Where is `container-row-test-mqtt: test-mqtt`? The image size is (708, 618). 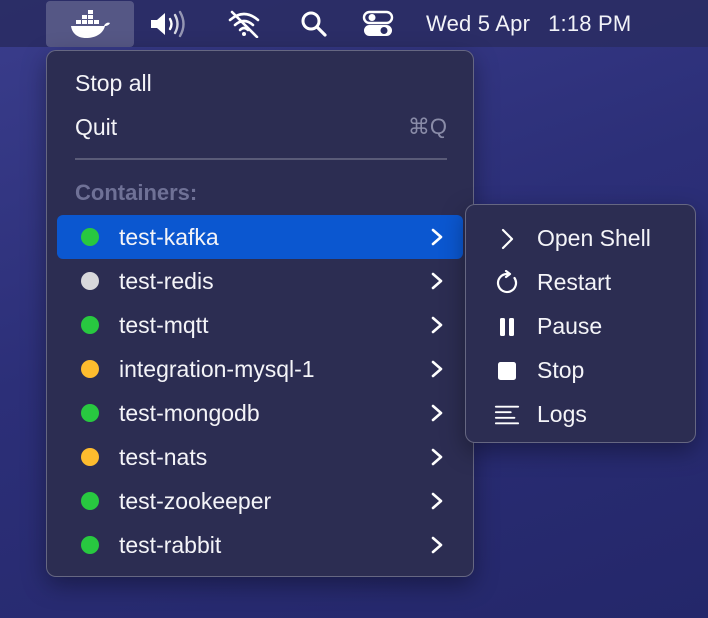
container-row-test-mqtt: test-mqtt is located at coordinates (260, 325).